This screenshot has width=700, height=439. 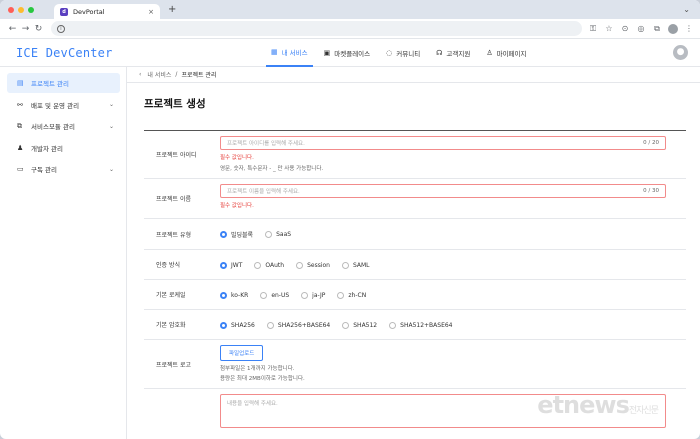 What do you see at coordinates (11, 9) in the screenshot?
I see `close-window-button` at bounding box center [11, 9].